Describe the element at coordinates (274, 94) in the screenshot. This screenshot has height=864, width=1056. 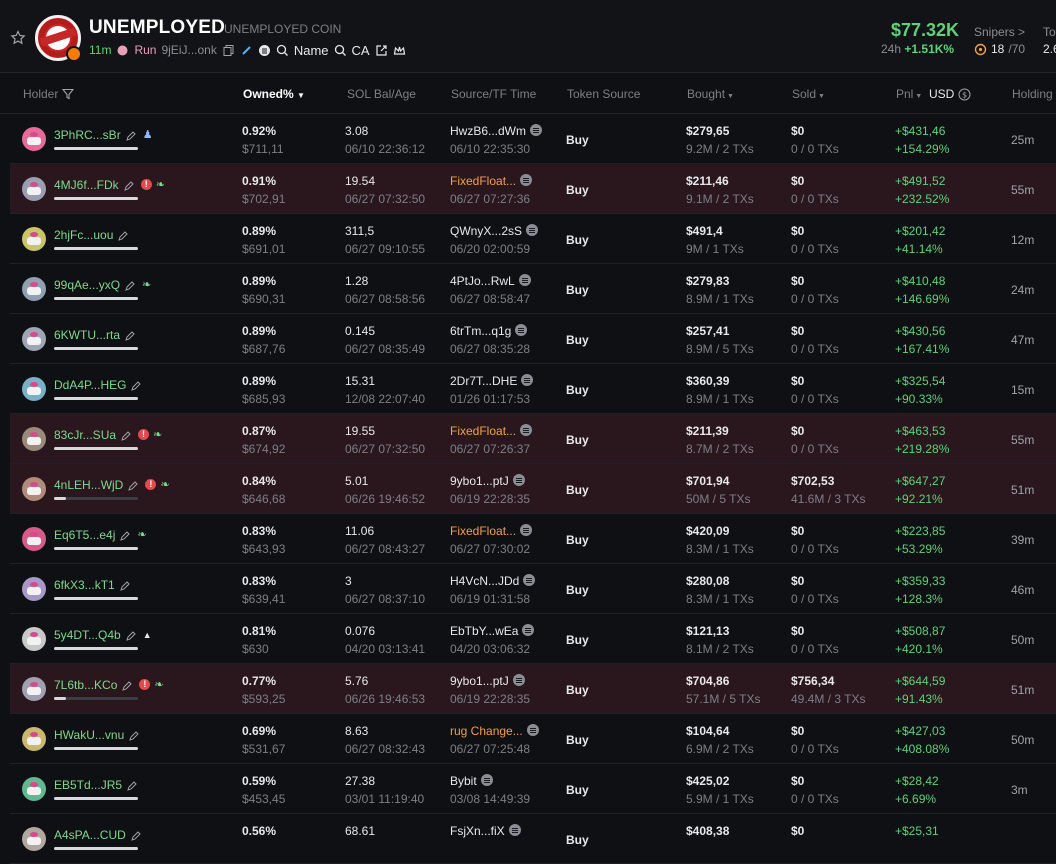
I see `col-owned: Owned% ▼` at that location.